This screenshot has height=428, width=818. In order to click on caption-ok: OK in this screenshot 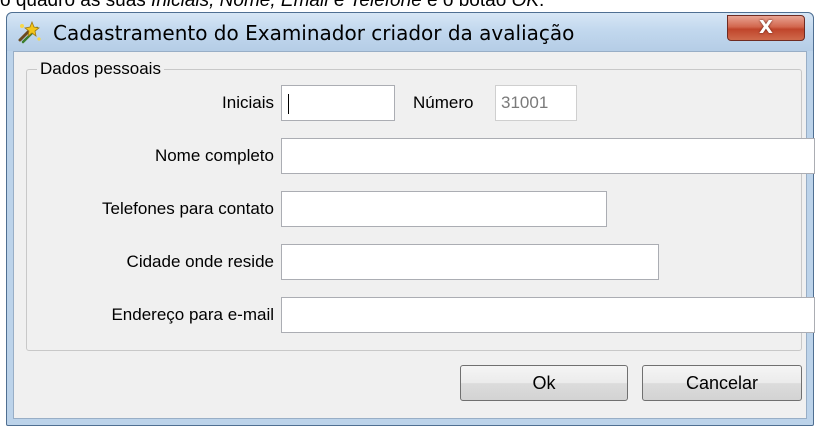, I will do `click(525, 5)`.